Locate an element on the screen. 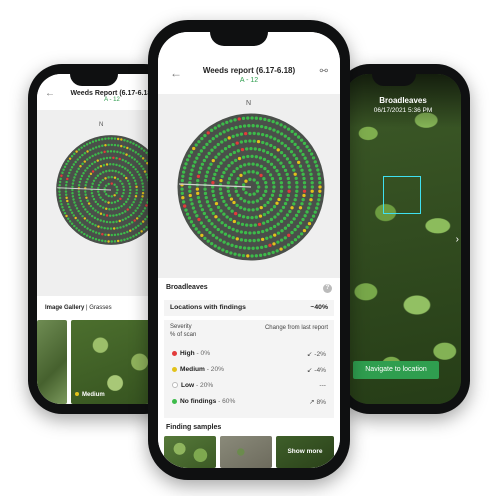 Image resolution: width=500 pixels, height=496 pixels. tab-grasses: Grasses is located at coordinates (100, 308).